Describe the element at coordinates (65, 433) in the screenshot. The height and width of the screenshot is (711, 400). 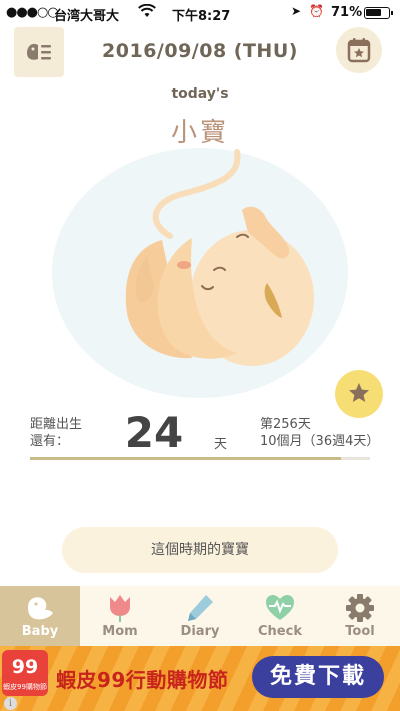
I see `countdown-label: 距離出生 還有：` at that location.